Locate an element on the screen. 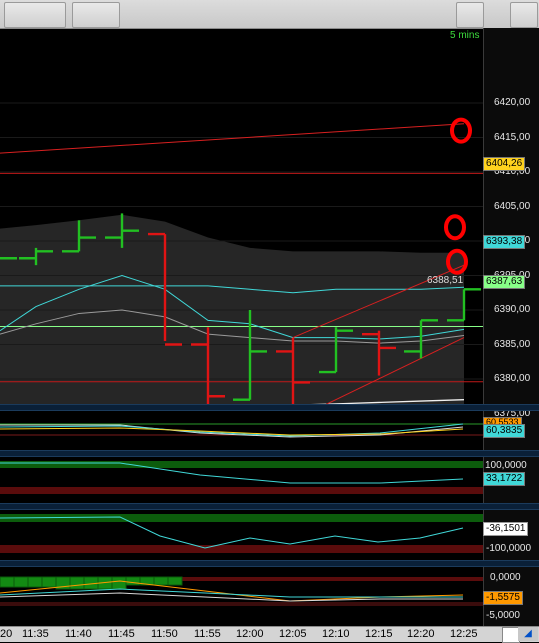  price-tick-label: 6405,00 is located at coordinates (512, 206).